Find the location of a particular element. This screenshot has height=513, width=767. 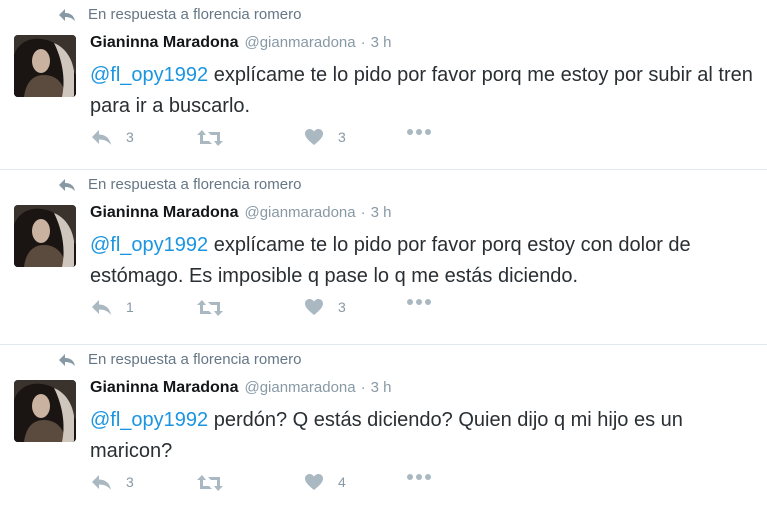

reply-button: 1 is located at coordinates (112, 307).